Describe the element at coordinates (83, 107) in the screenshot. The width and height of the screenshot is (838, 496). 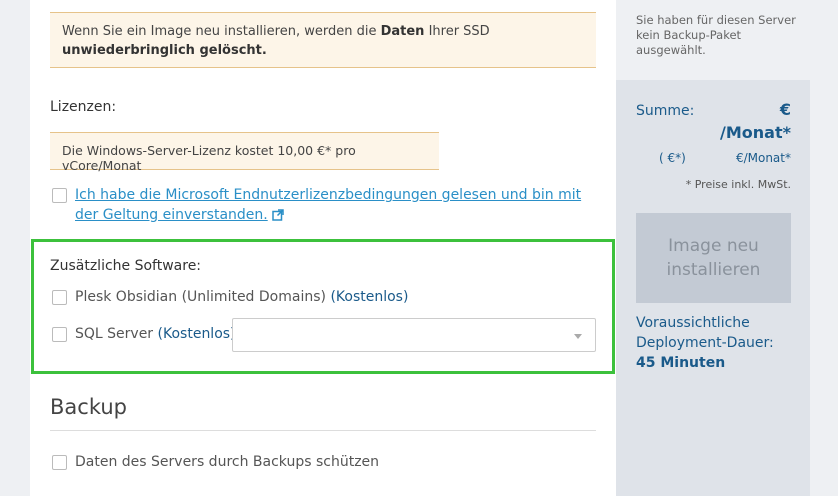
I see `licenses-label: Lizenzen:` at that location.